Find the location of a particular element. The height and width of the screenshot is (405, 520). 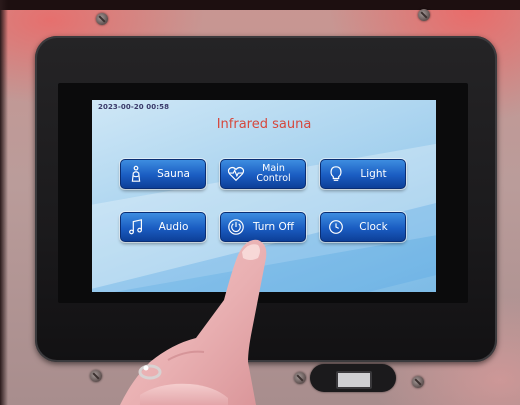

turn-off-button: Turn Off is located at coordinates (263, 227).